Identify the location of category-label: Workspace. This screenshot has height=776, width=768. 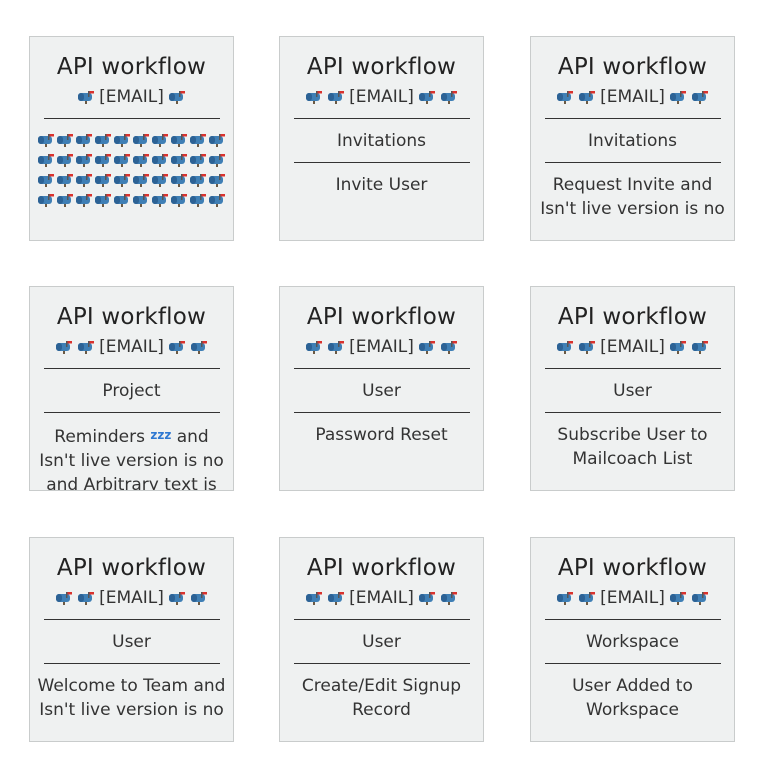
(632, 642).